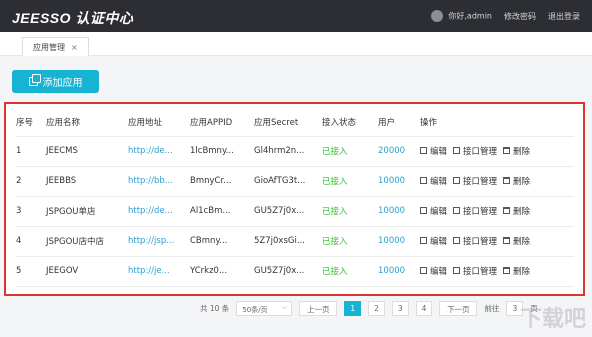 This screenshot has height=337, width=592. I want to click on col-no: 序号, so click(31, 122).